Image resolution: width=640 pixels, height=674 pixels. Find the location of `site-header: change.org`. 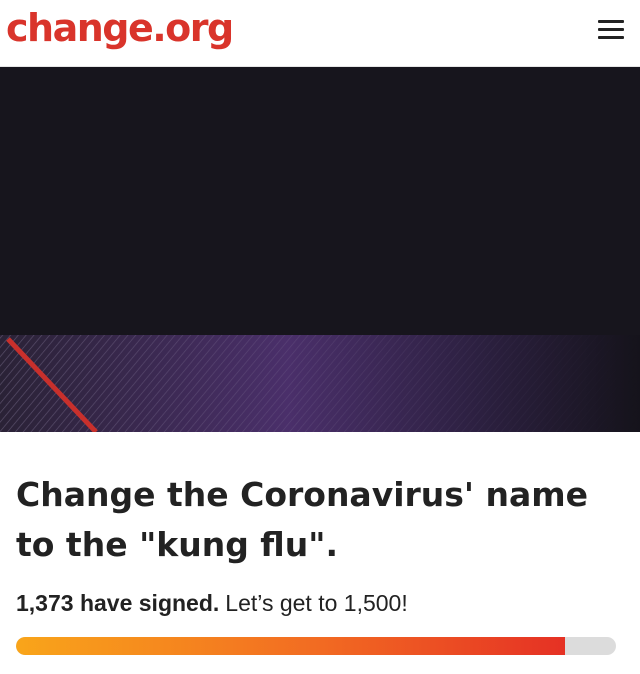

site-header: change.org is located at coordinates (320, 33).